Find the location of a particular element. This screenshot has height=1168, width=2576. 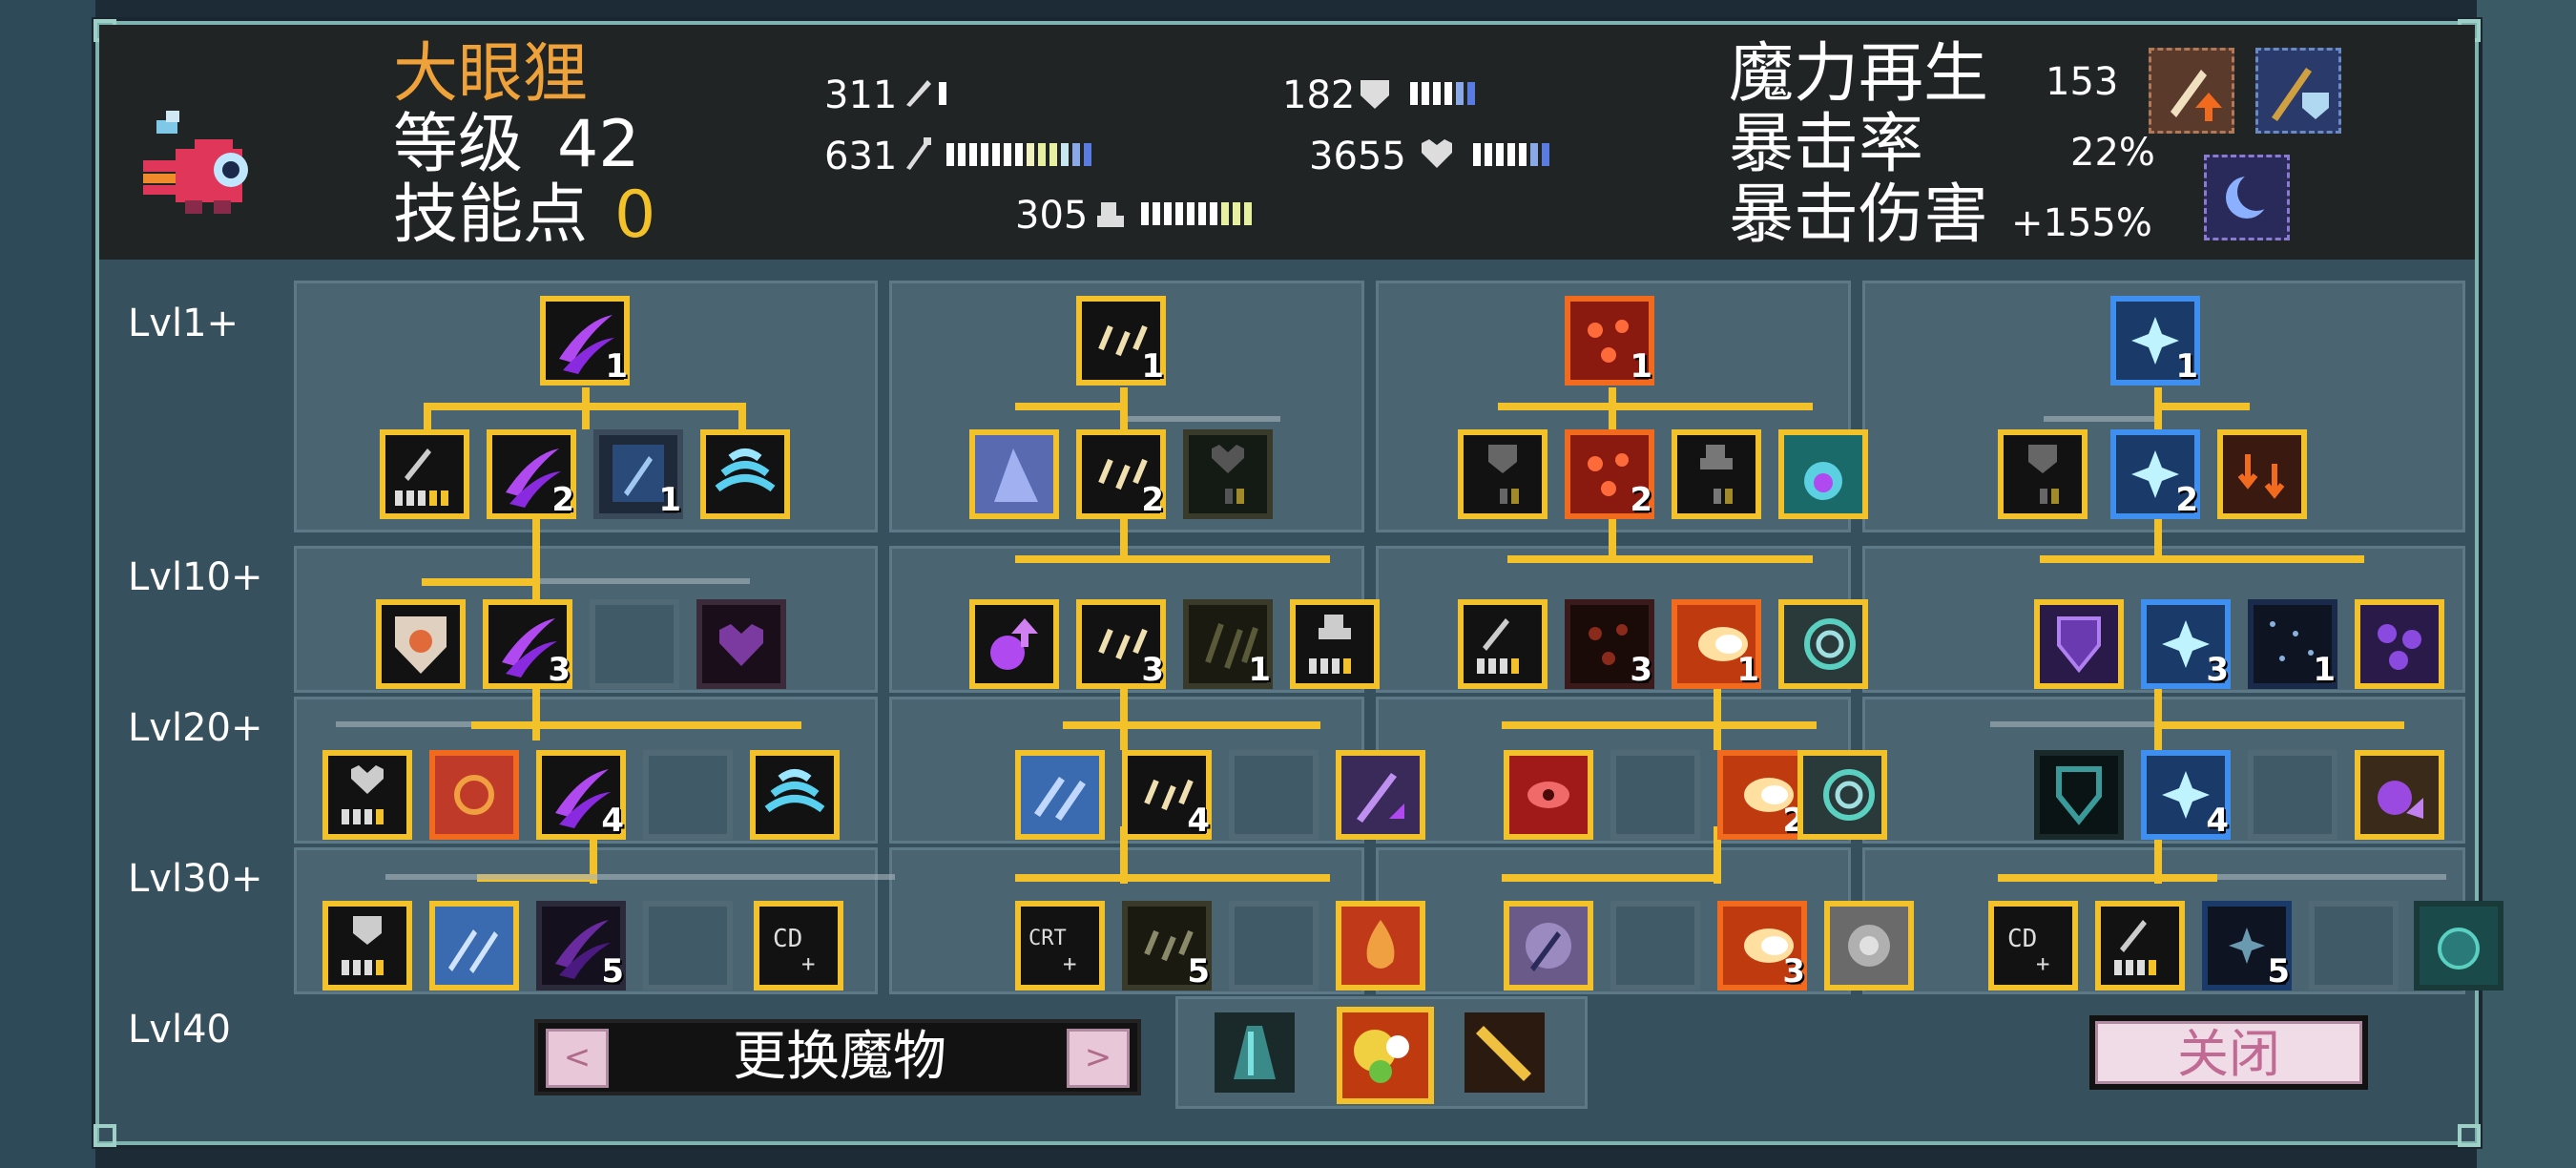

skill-node-fireball-3: 3 is located at coordinates (1762, 946).